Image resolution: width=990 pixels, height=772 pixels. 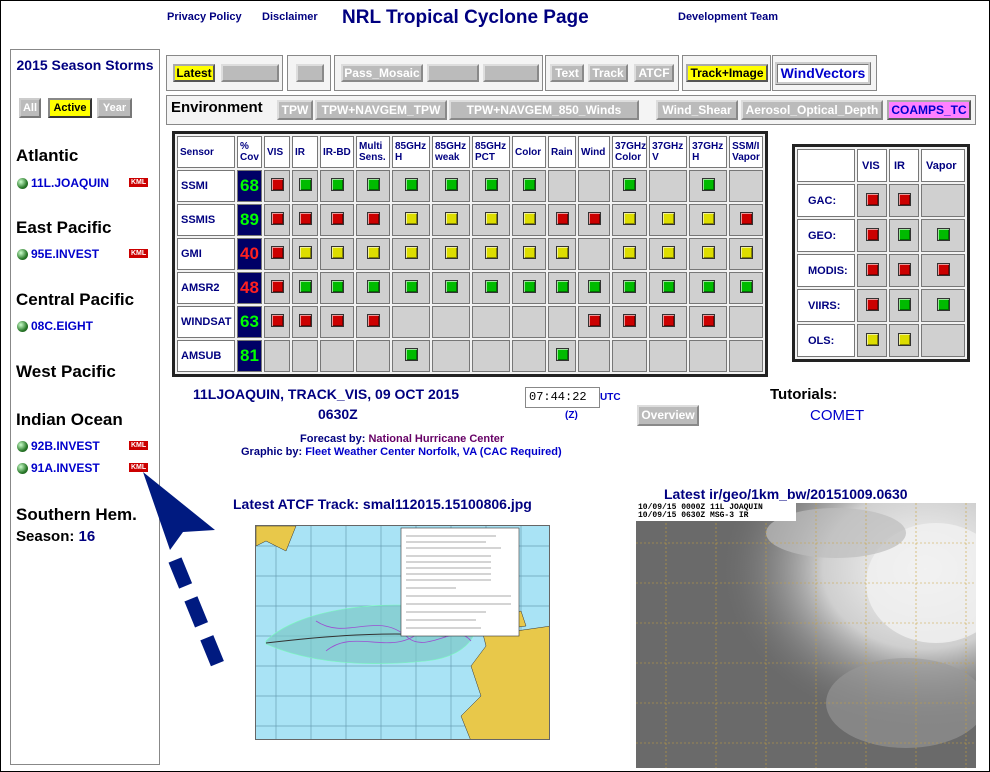 I want to click on development-team-link: Development Team, so click(x=728, y=17).